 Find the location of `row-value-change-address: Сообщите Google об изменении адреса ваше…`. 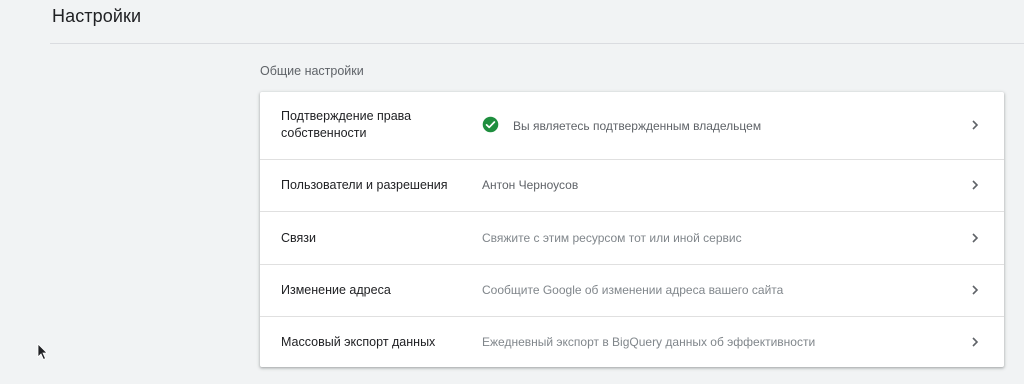

row-value-change-address: Сообщите Google об изменении адреса ваше… is located at coordinates (633, 290).